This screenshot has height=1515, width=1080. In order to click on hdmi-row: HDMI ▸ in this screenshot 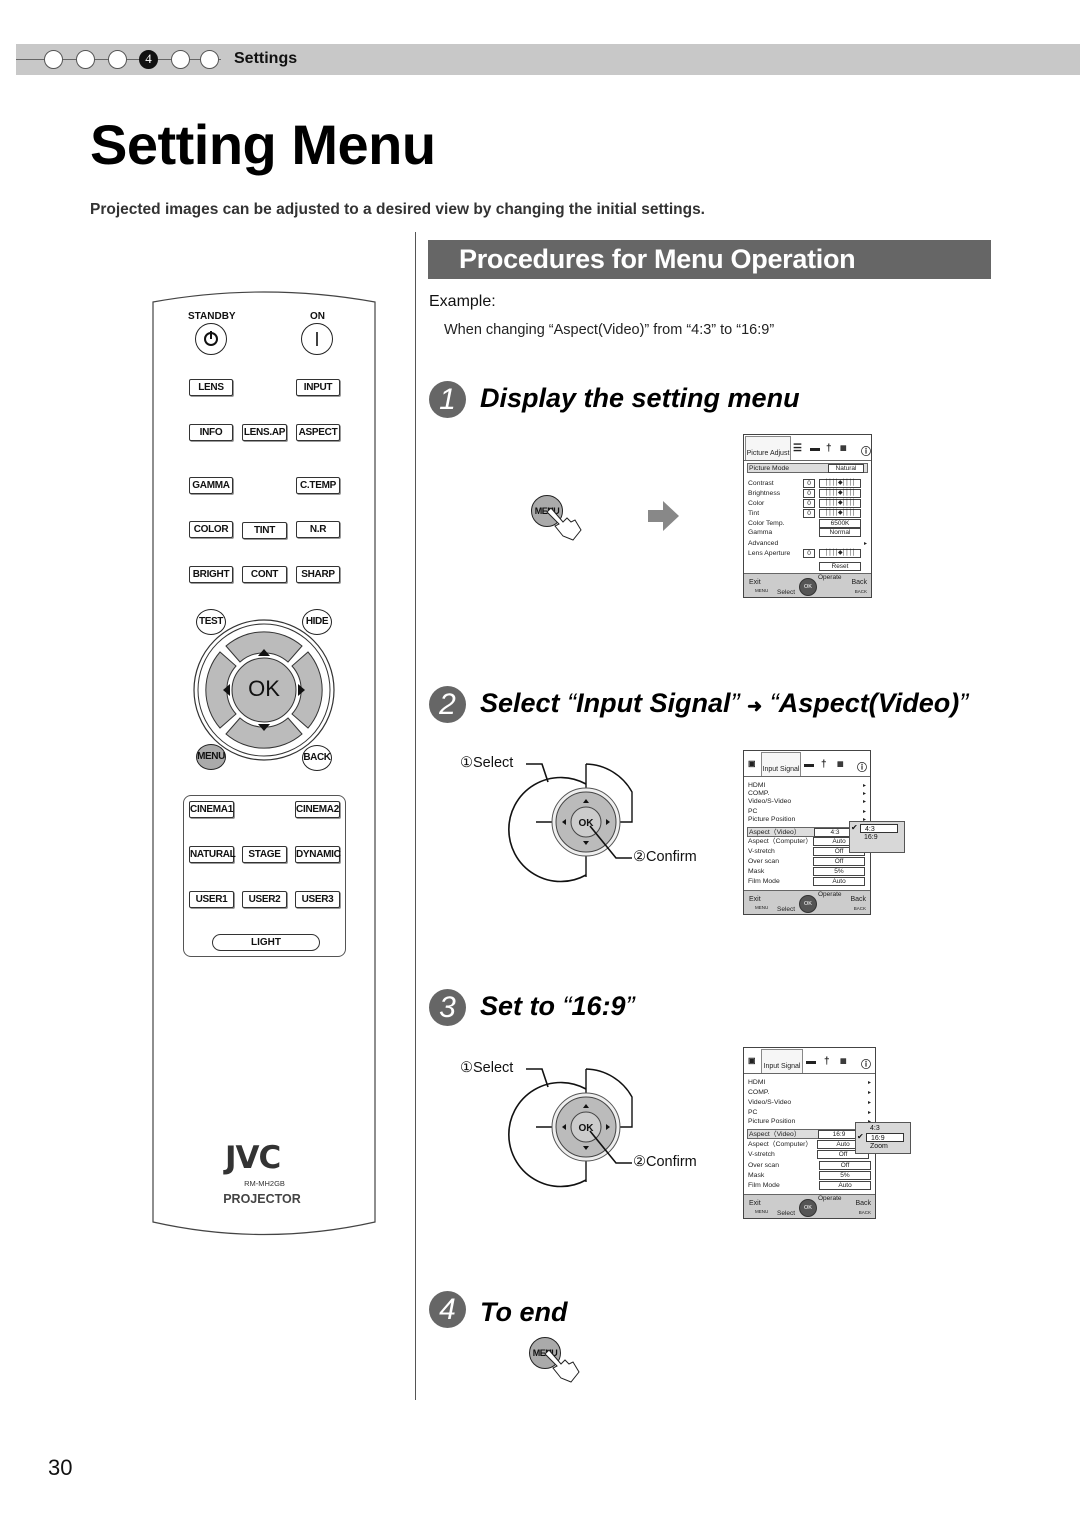, I will do `click(809, 1083)`.